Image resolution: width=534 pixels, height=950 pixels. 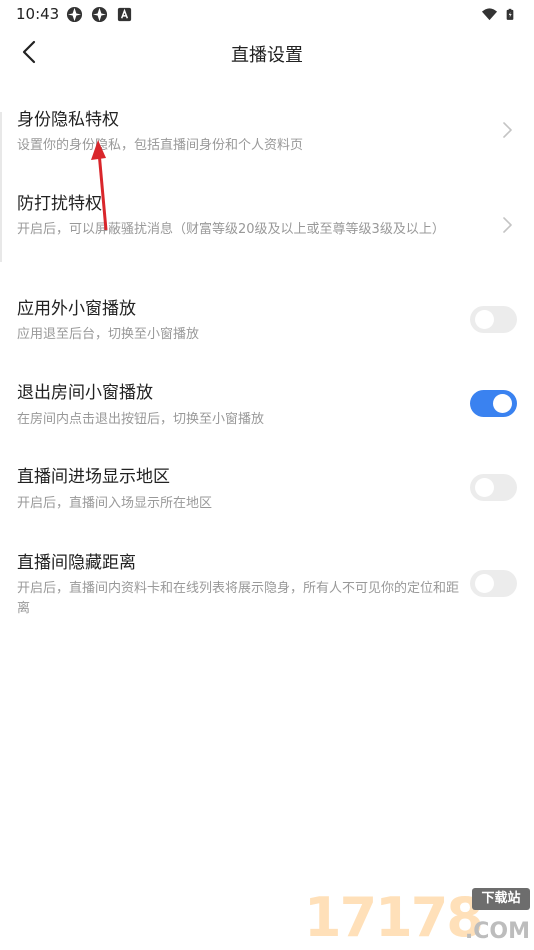 What do you see at coordinates (267, 487) in the screenshot?
I see `settings-row-show-region: 直播间进场显示地区 开启后，直播间入场显示所在地区` at bounding box center [267, 487].